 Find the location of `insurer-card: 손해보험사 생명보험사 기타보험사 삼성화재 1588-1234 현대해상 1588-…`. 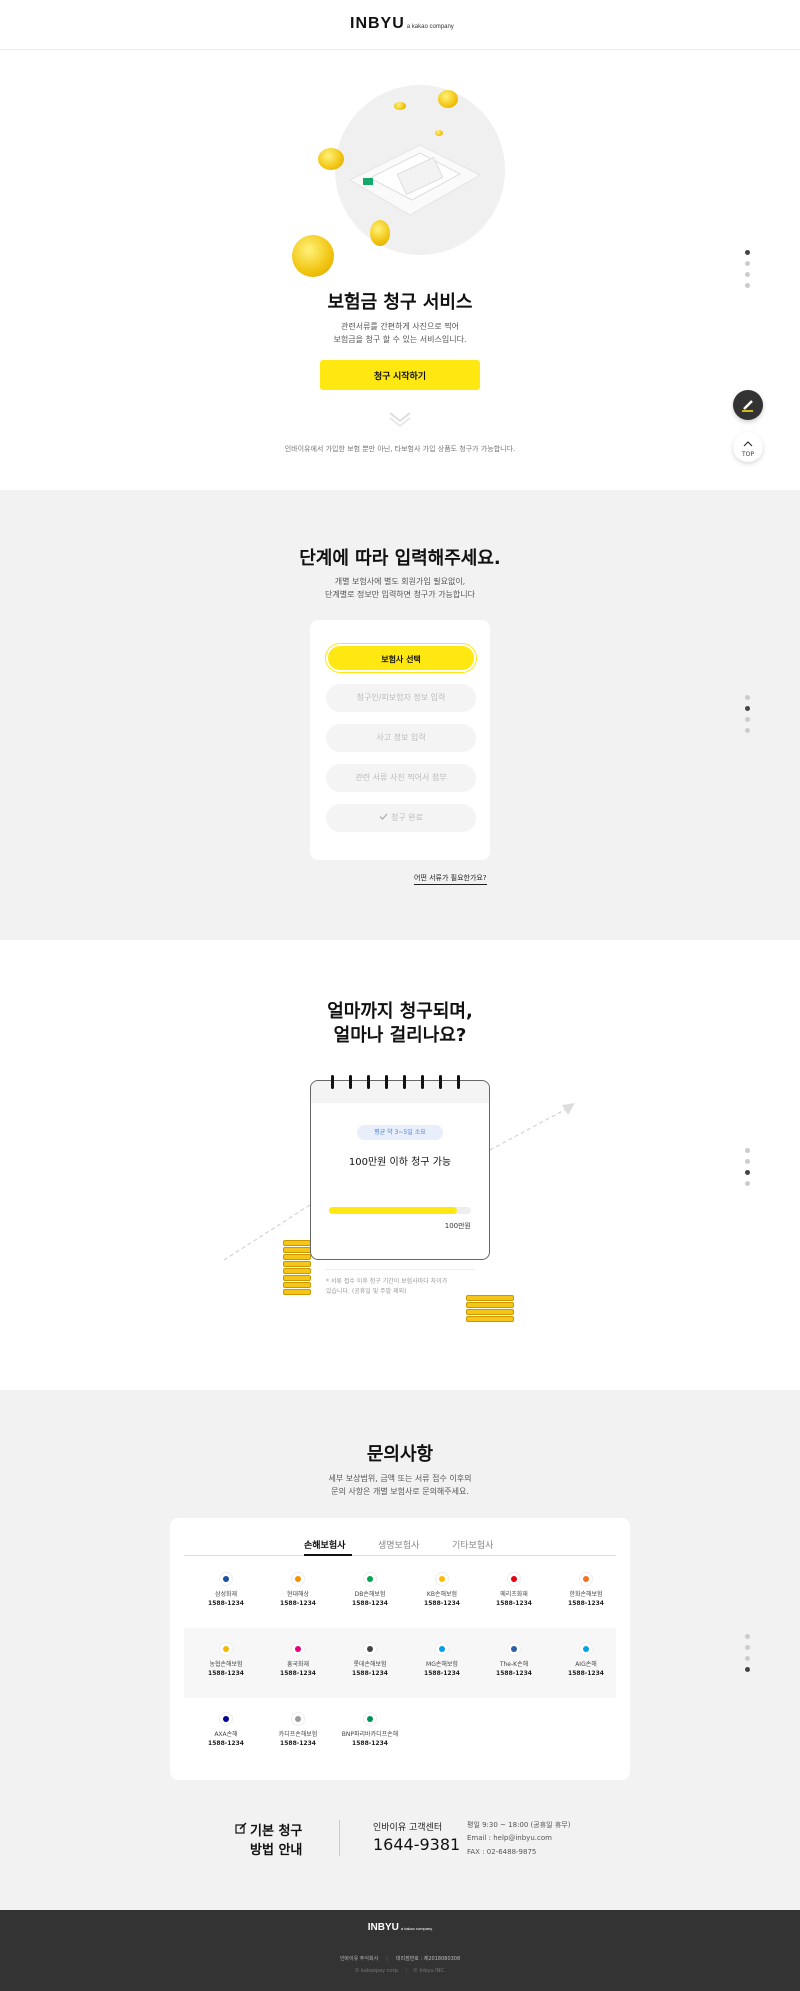

insurer-card: 손해보험사 생명보험사 기타보험사 삼성화재 1588-1234 현대해상 1588-… is located at coordinates (400, 1649).